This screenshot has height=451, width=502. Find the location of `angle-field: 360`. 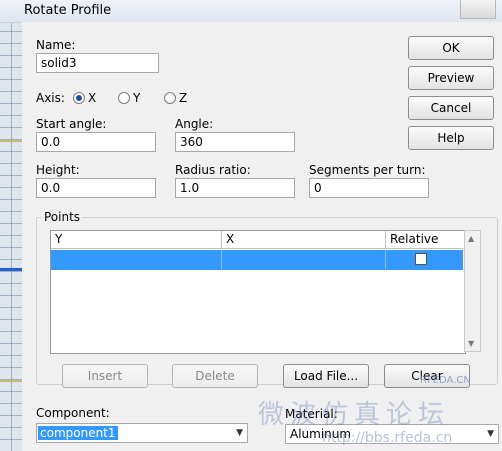

angle-field: 360 is located at coordinates (235, 142).